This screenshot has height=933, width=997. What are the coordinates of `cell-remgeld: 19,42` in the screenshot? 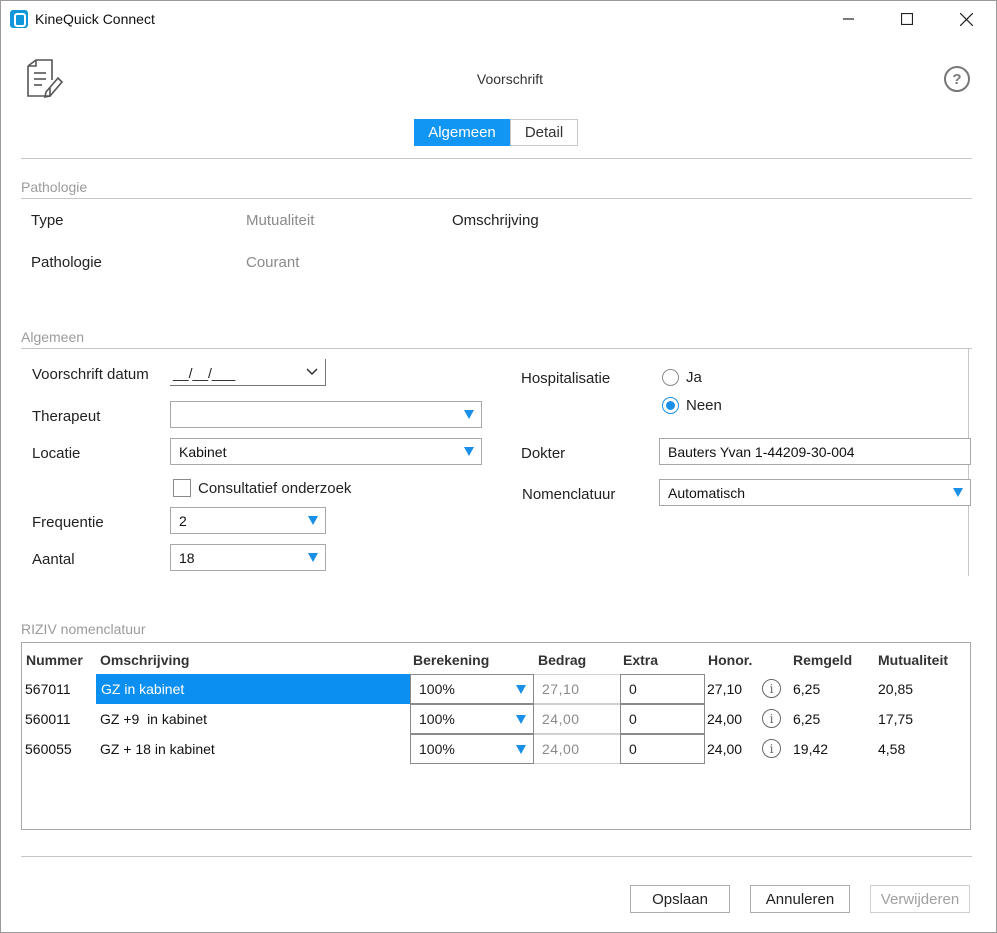 It's located at (811, 749).